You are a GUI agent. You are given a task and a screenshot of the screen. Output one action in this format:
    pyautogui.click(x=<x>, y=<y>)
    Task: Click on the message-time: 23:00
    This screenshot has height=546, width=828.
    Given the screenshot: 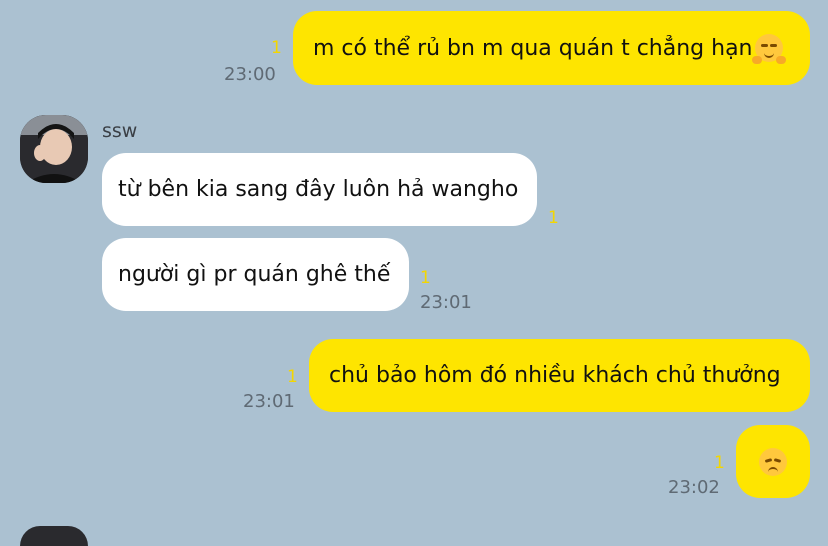 What is the action you would take?
    pyautogui.click(x=250, y=74)
    